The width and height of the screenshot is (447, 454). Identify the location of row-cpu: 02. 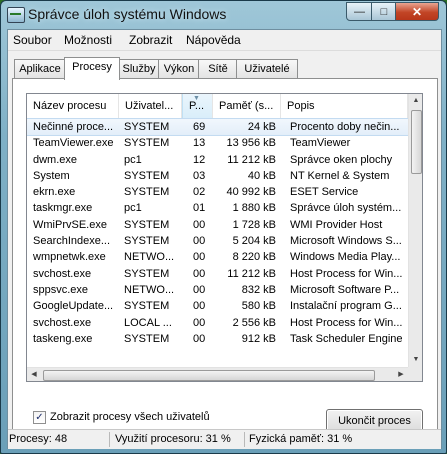
(199, 192).